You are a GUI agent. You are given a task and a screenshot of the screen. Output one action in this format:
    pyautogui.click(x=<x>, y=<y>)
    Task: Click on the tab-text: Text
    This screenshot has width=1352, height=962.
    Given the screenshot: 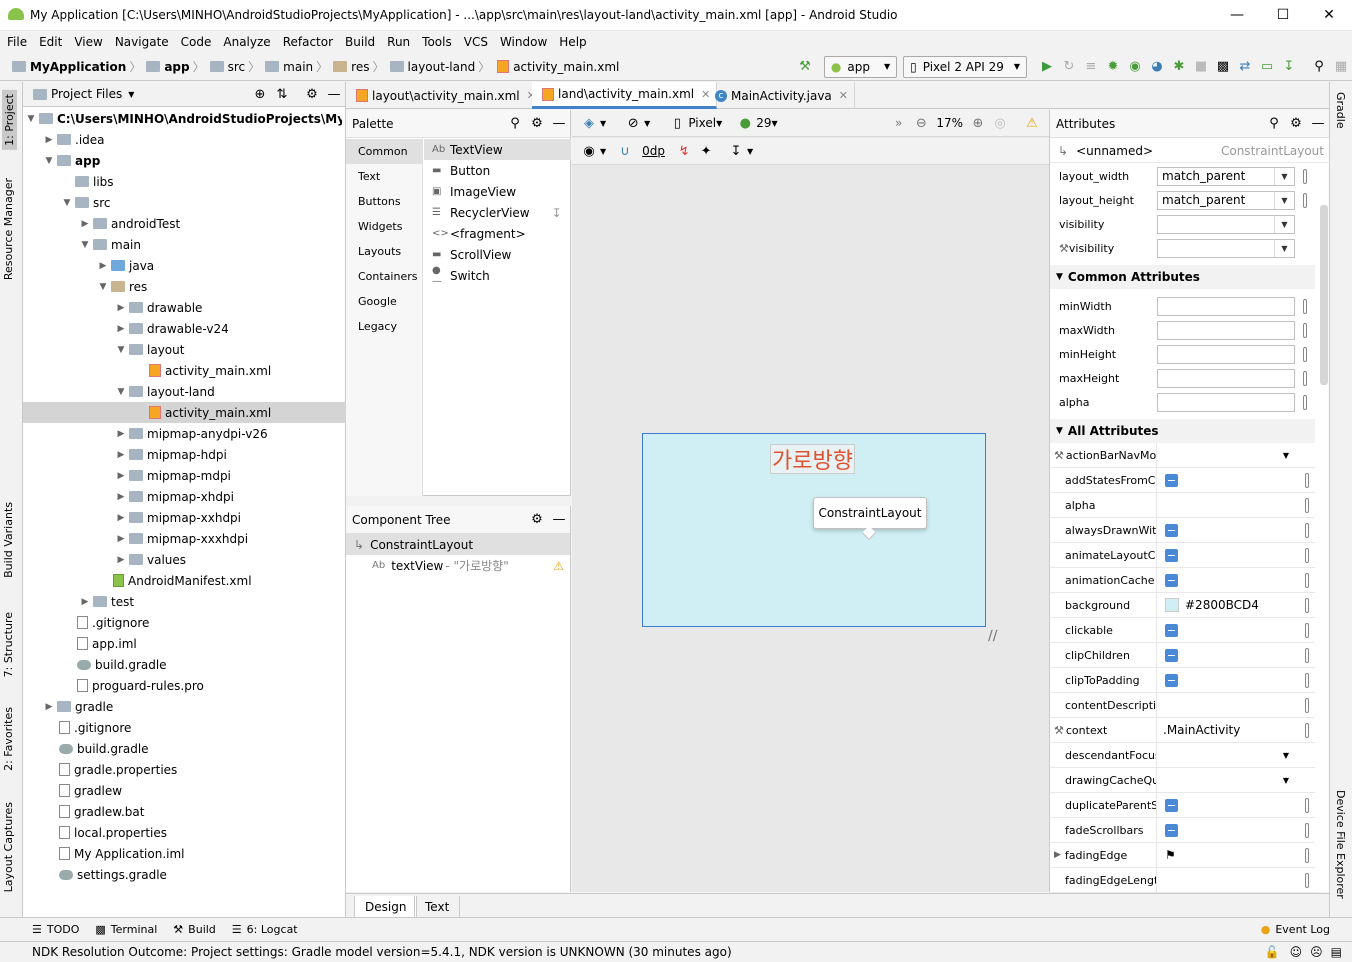 What is the action you would take?
    pyautogui.click(x=437, y=907)
    